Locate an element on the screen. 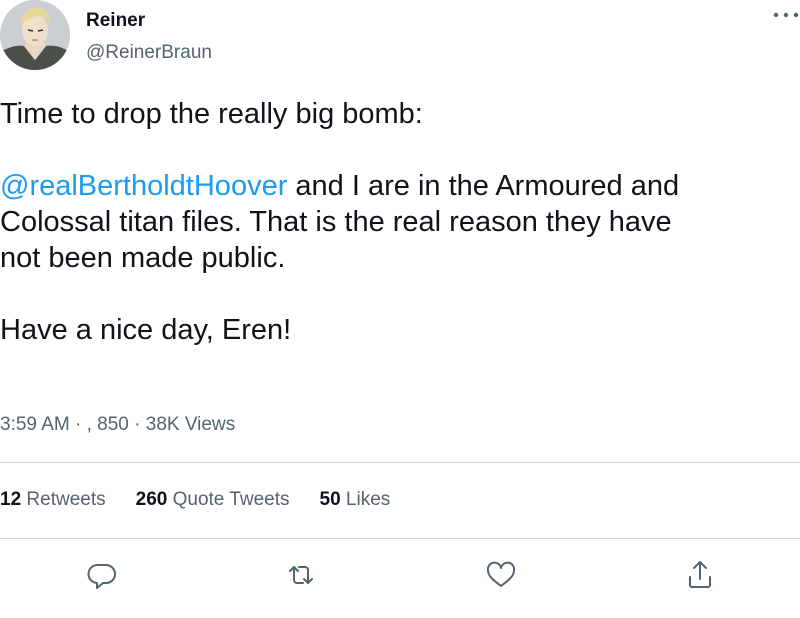 Image resolution: width=800 pixels, height=618 pixels. tweet-time: 3:59 AM is located at coordinates (35, 424).